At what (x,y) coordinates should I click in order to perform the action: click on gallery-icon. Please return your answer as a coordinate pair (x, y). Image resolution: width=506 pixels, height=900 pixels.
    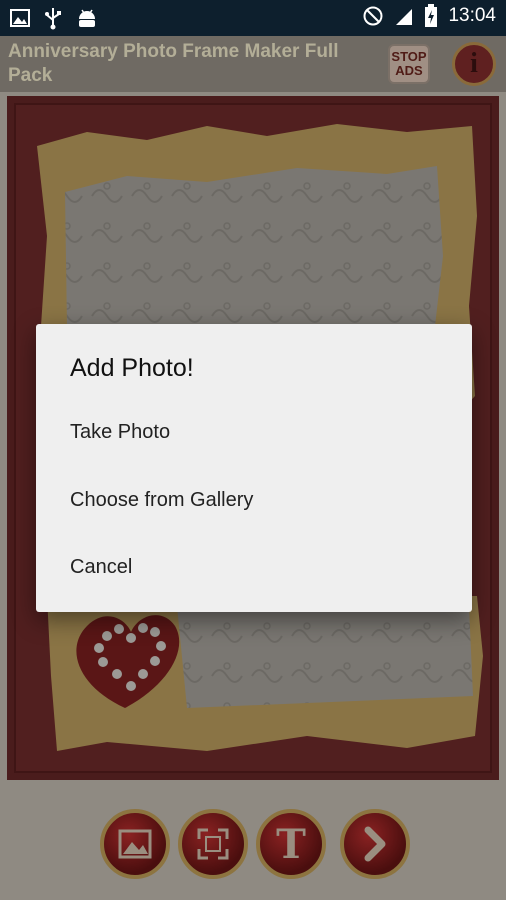
    Looking at the image, I should click on (135, 844).